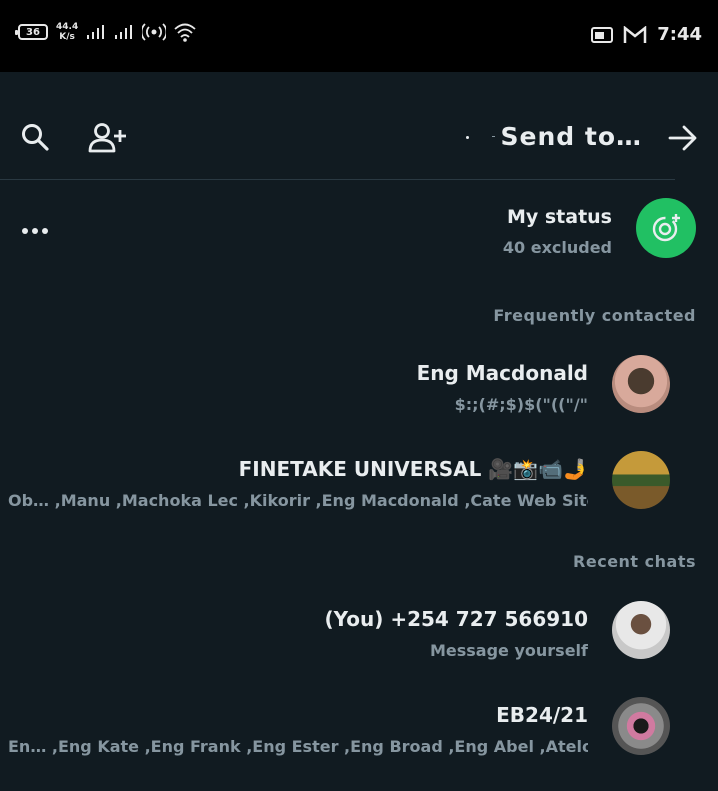 Image resolution: width=718 pixels, height=791 pixels. Describe the element at coordinates (359, 36) in the screenshot. I see `system-status-bar: 36 44.4 K/s 7:44` at that location.